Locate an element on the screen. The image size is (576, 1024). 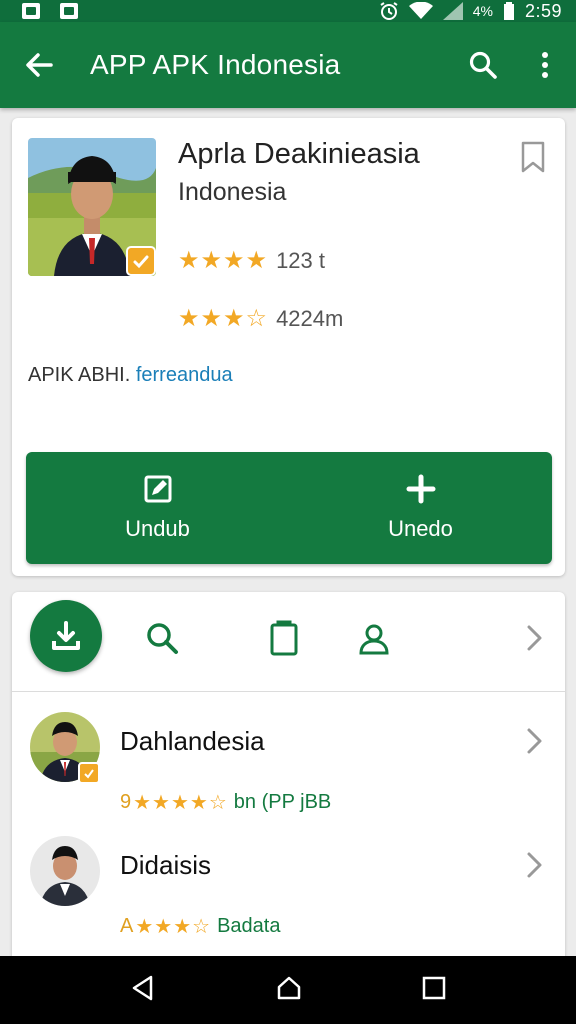
clipboard-button is located at coordinates (284, 638).